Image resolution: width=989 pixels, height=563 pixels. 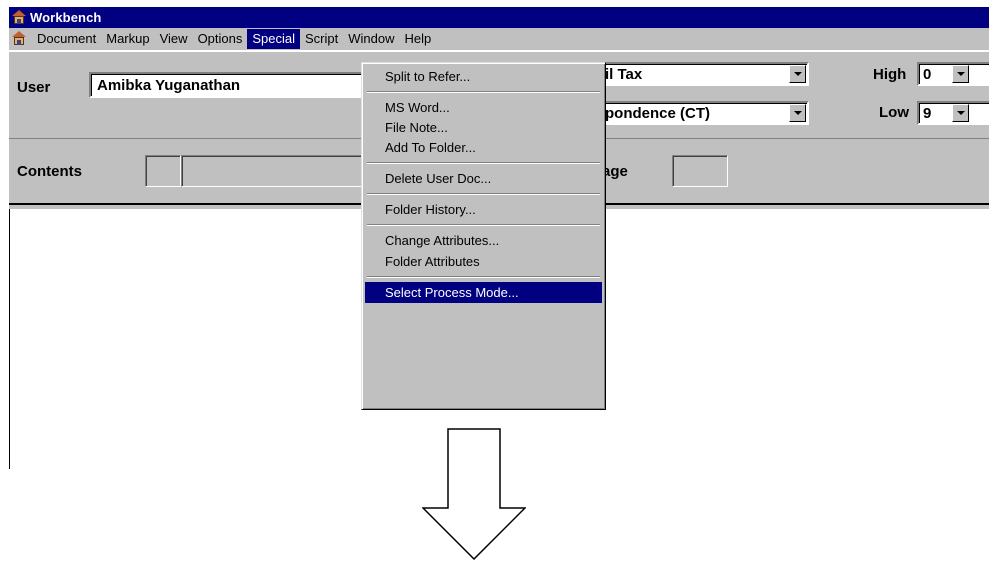 What do you see at coordinates (624, 74) in the screenshot?
I see `category-combo-value: il Tax` at bounding box center [624, 74].